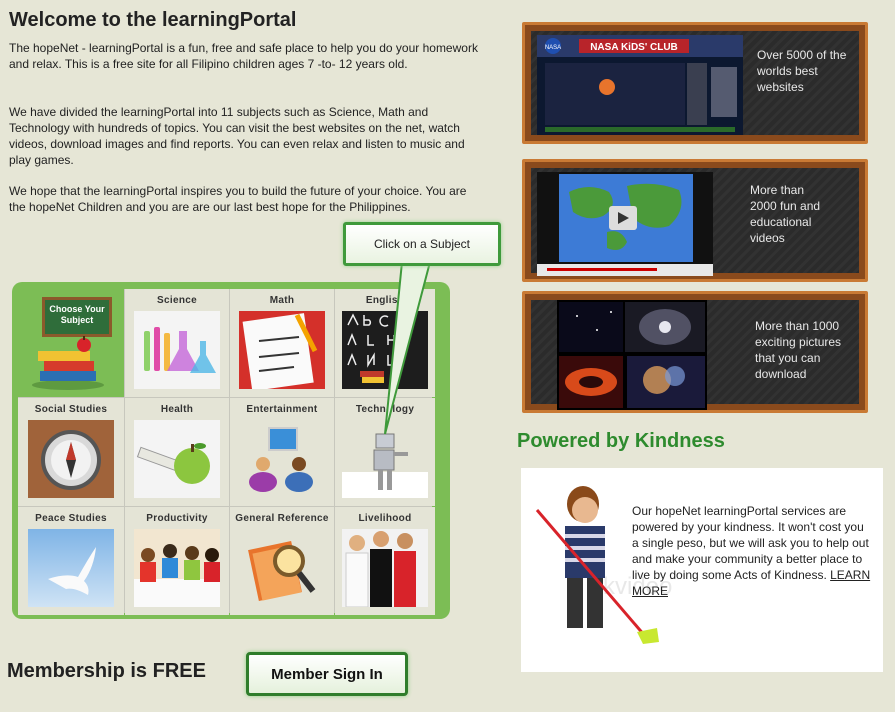 Image resolution: width=895 pixels, height=712 pixels. Describe the element at coordinates (71, 518) in the screenshot. I see `subject-label: Peace Studies` at that location.